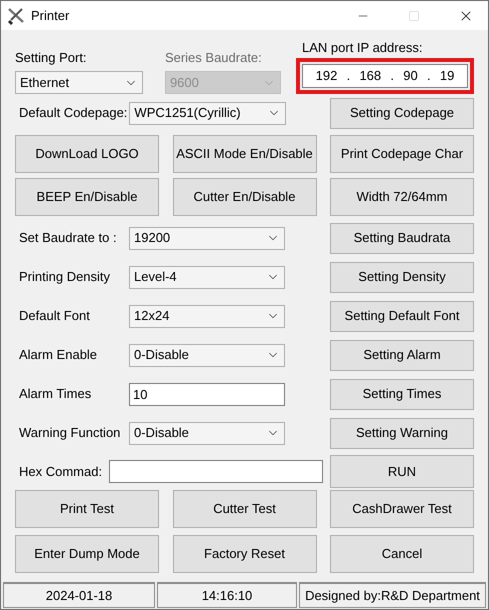  Describe the element at coordinates (402, 113) in the screenshot. I see `action-button: Setting Codepage` at that location.